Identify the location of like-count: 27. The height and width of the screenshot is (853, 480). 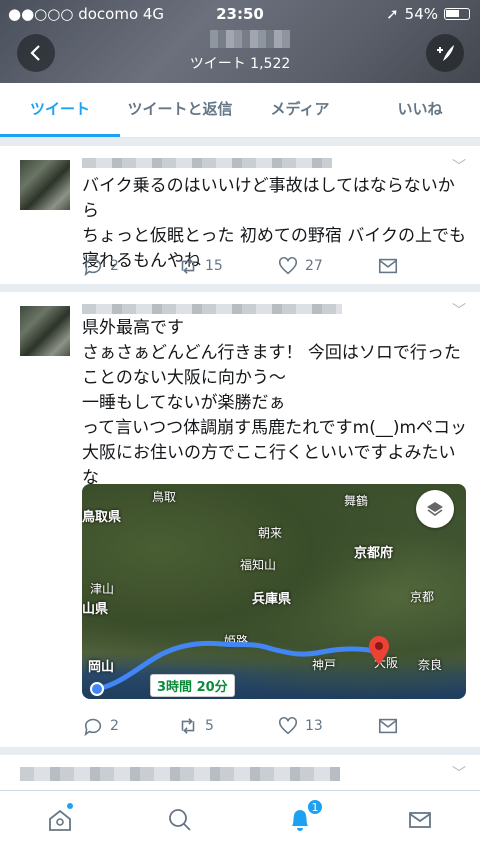
(314, 266).